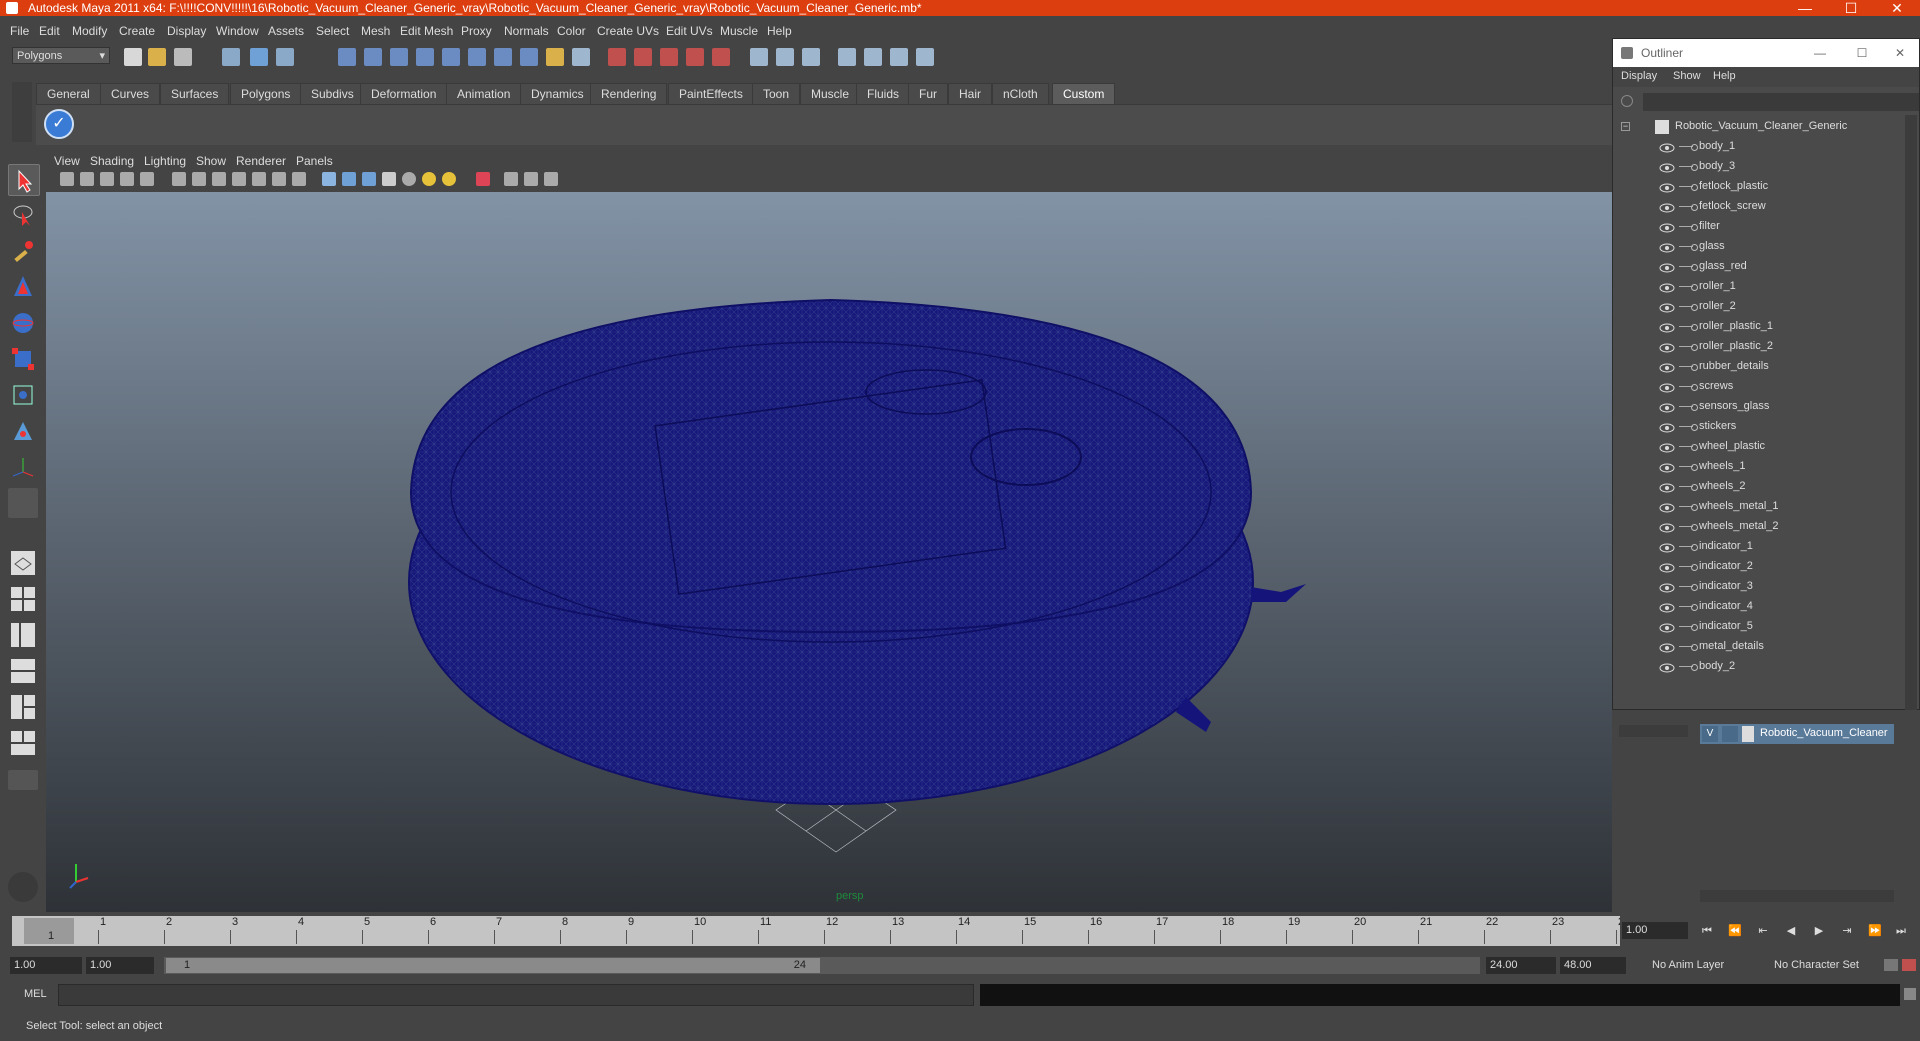  What do you see at coordinates (127, 179) in the screenshot?
I see `image-plane-icon` at bounding box center [127, 179].